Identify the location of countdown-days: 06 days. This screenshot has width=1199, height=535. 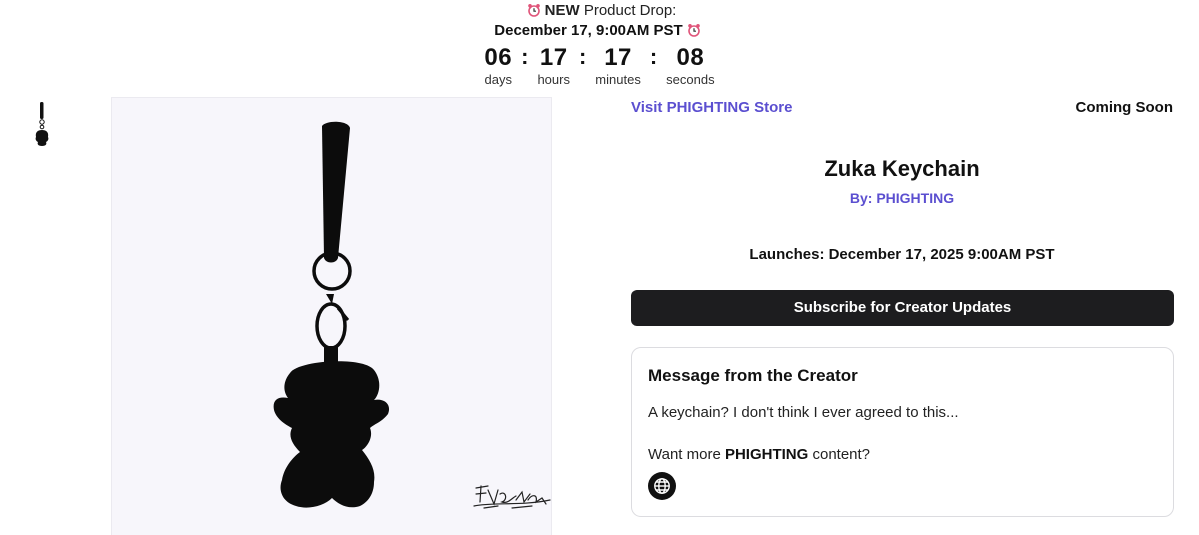
(498, 65).